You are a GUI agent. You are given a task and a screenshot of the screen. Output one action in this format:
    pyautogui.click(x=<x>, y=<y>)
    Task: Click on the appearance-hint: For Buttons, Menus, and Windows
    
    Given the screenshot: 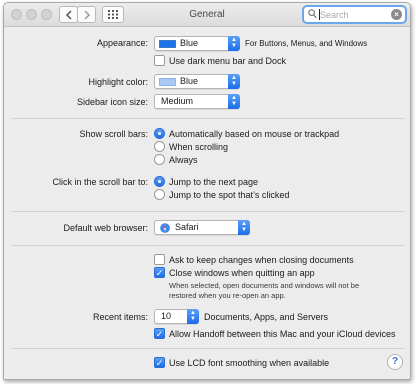 What is the action you would take?
    pyautogui.click(x=306, y=43)
    